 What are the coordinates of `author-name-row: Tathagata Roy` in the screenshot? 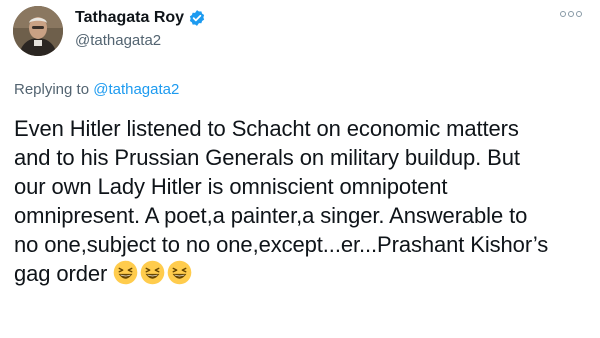 It's located at (140, 18).